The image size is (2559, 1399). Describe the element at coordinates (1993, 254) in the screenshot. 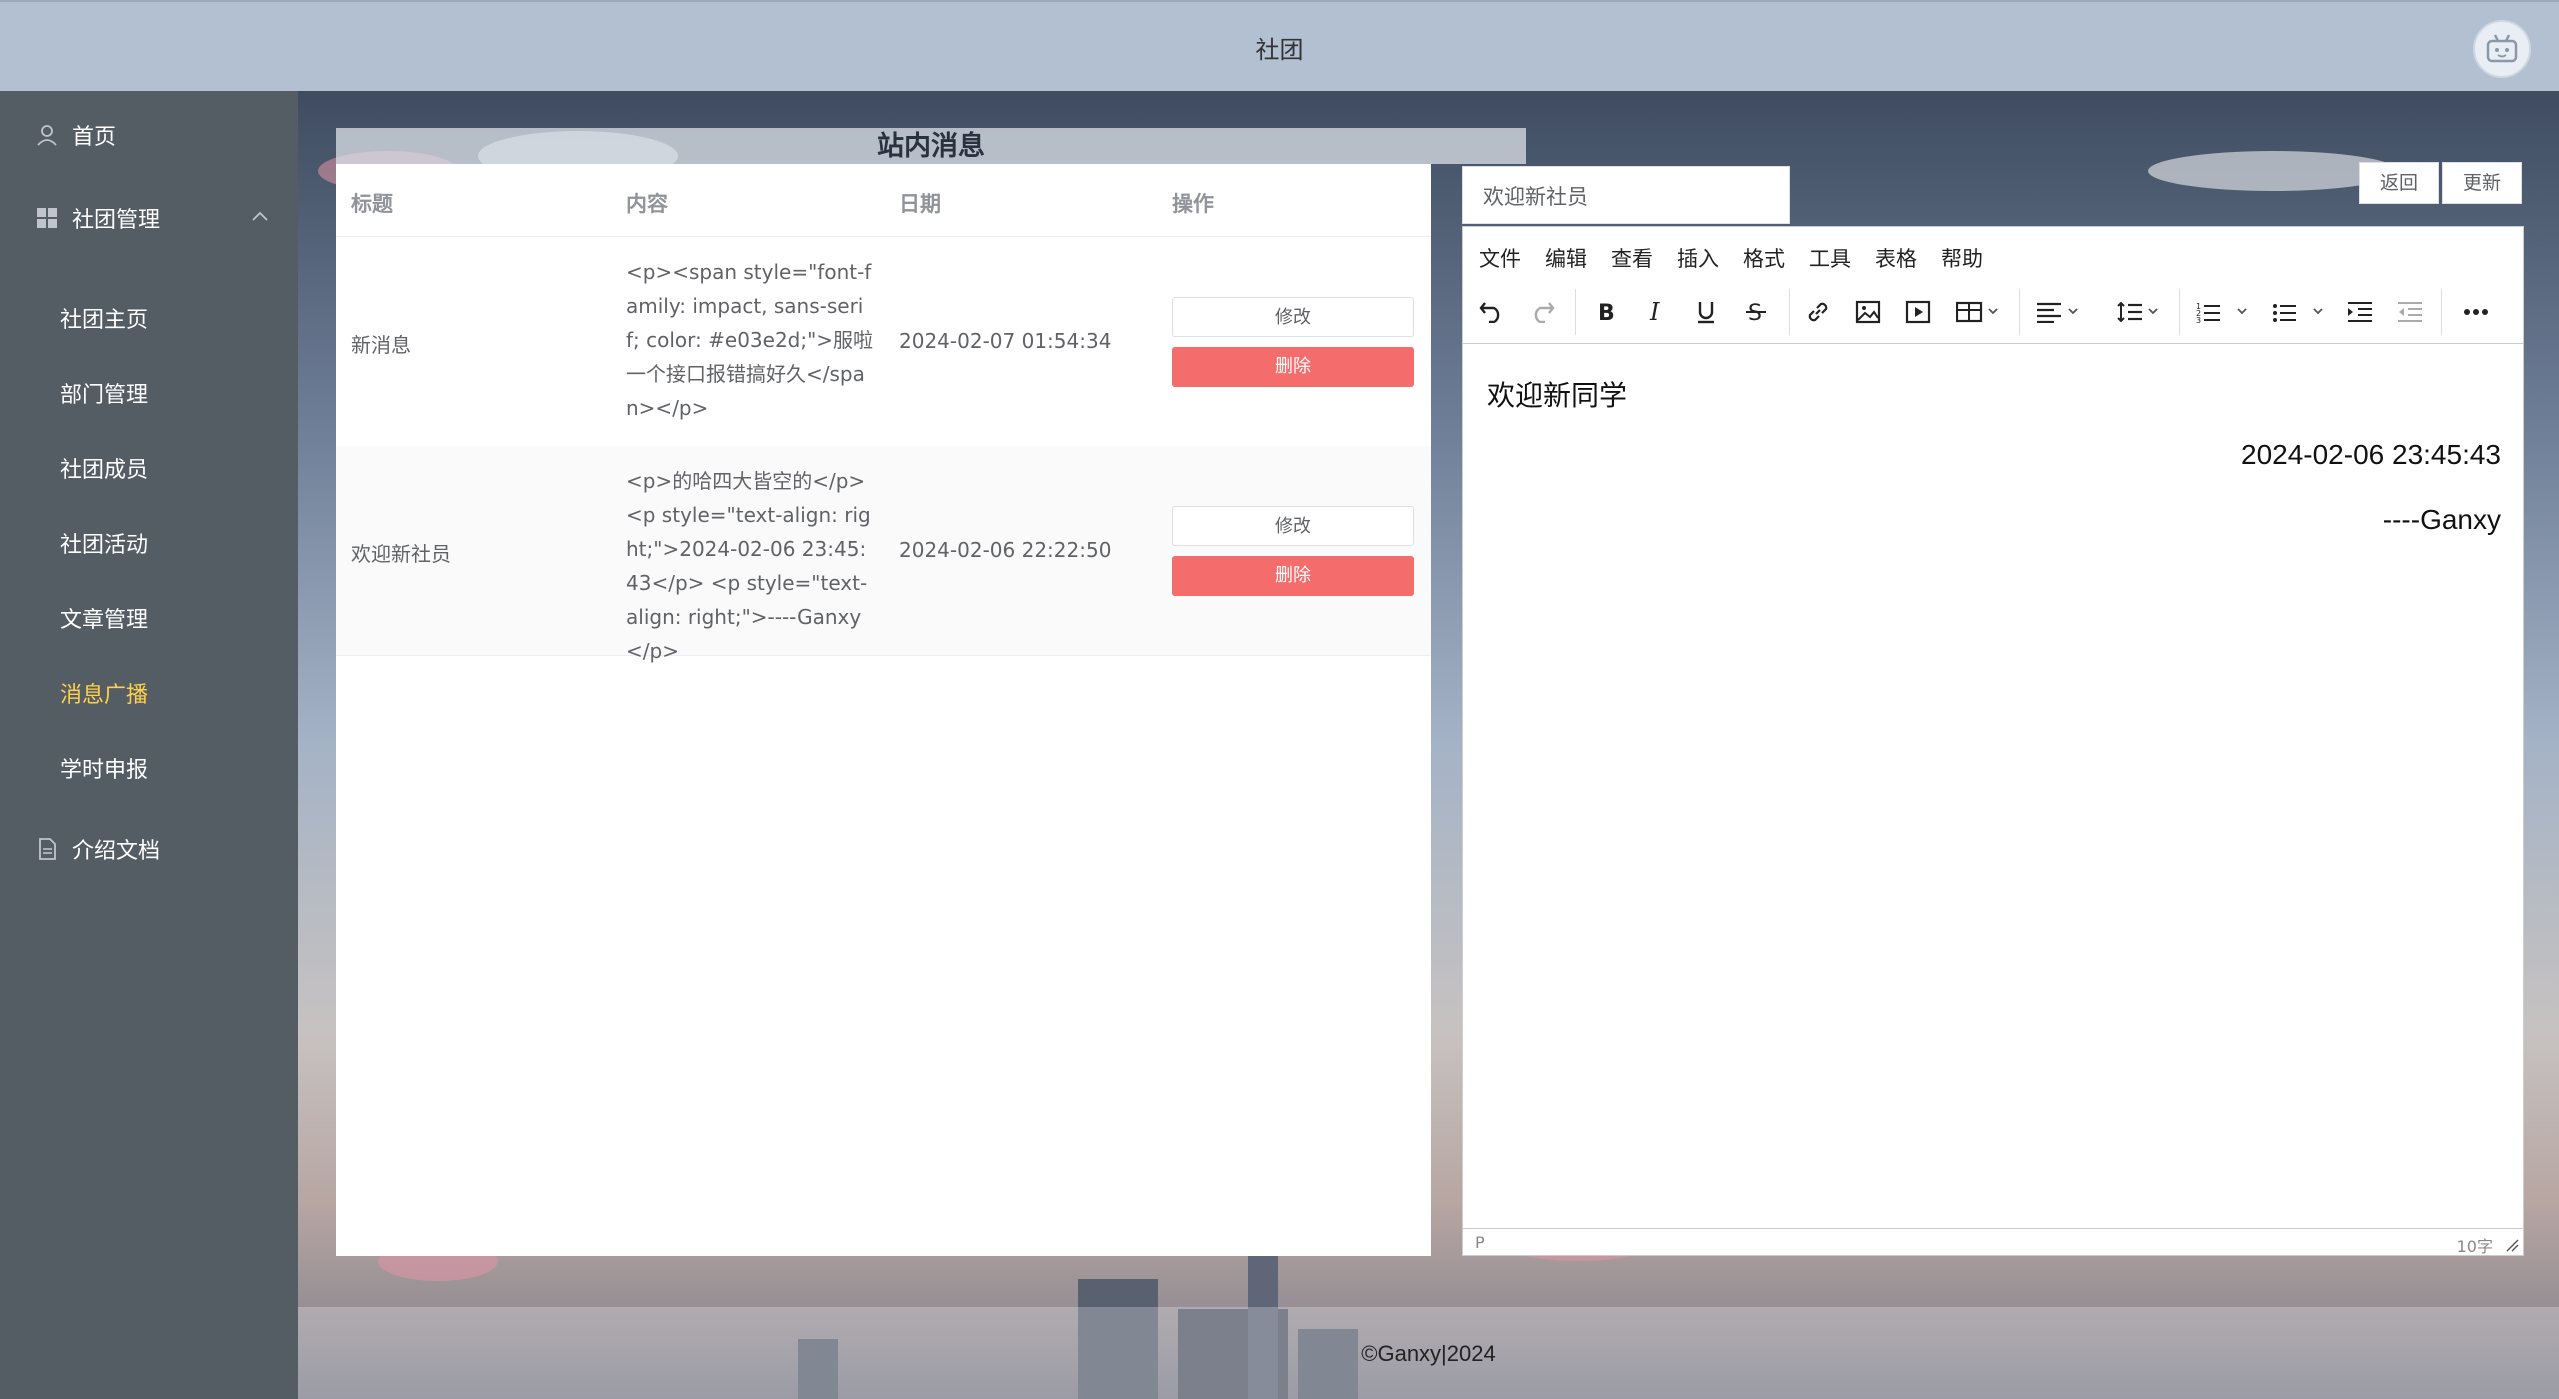

I see `editor-menubar: 文件 编辑 查看 插入 格式 工具 表格 帮助` at that location.